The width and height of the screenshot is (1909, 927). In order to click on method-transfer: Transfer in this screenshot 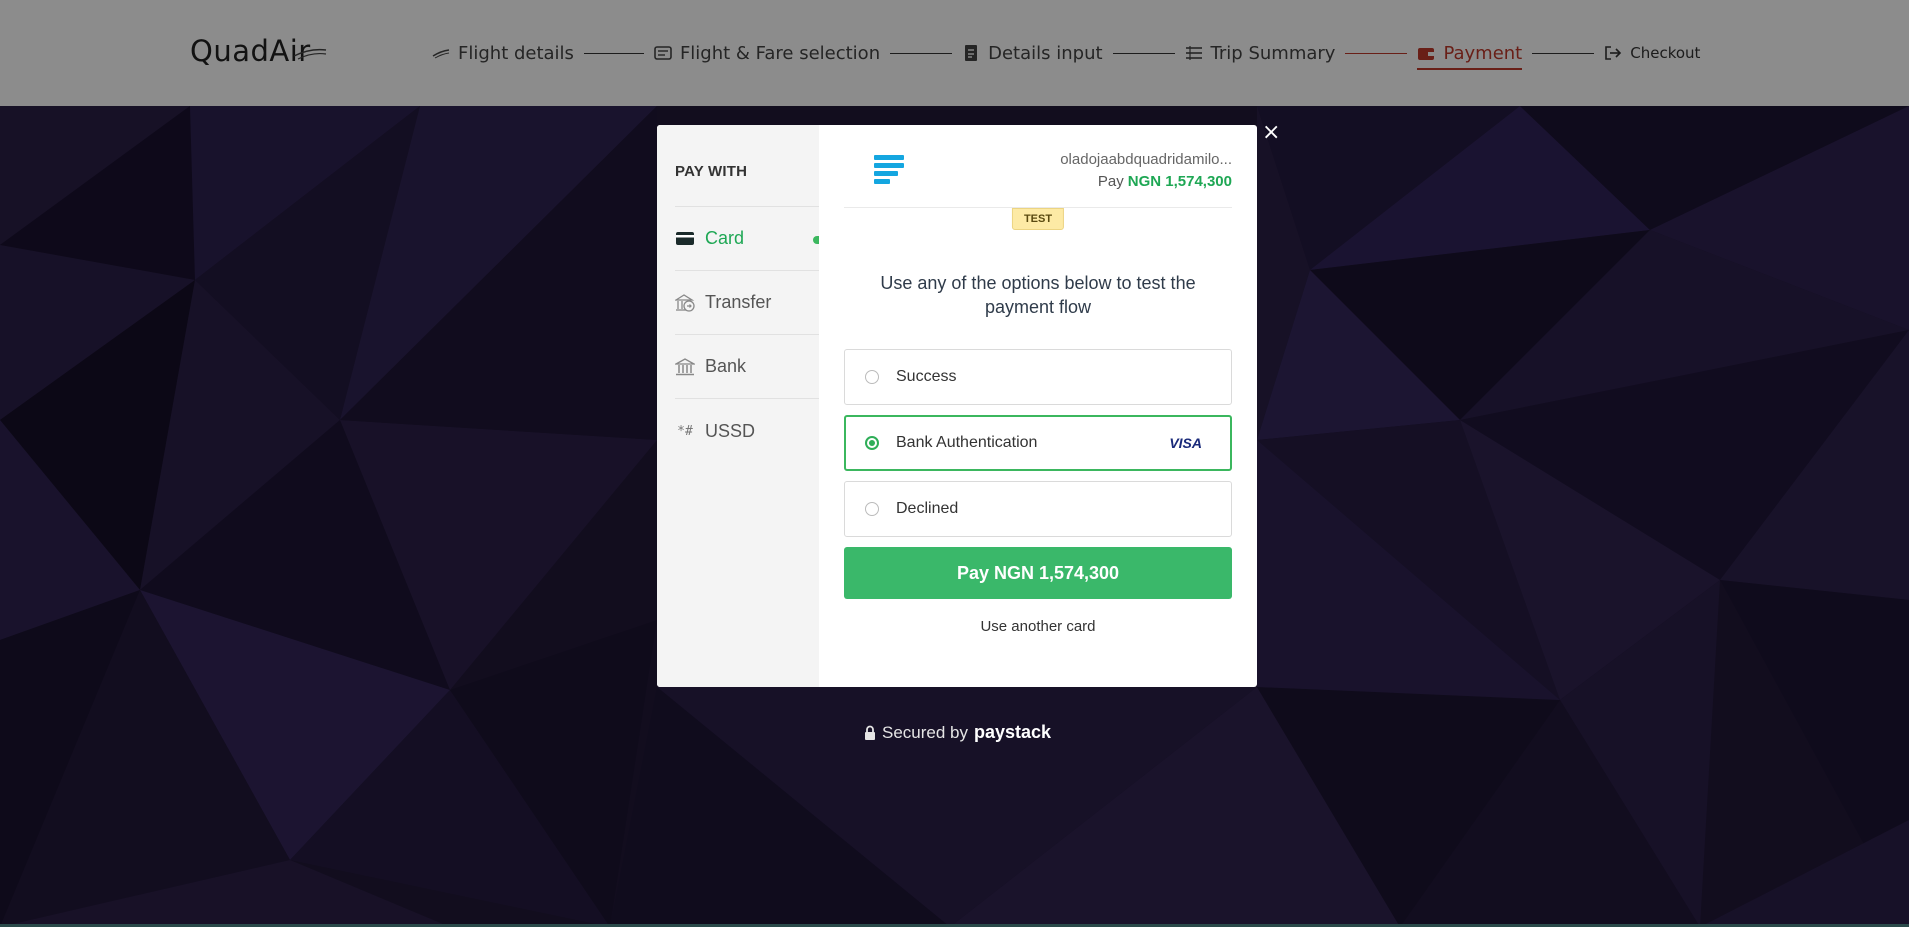, I will do `click(747, 303)`.